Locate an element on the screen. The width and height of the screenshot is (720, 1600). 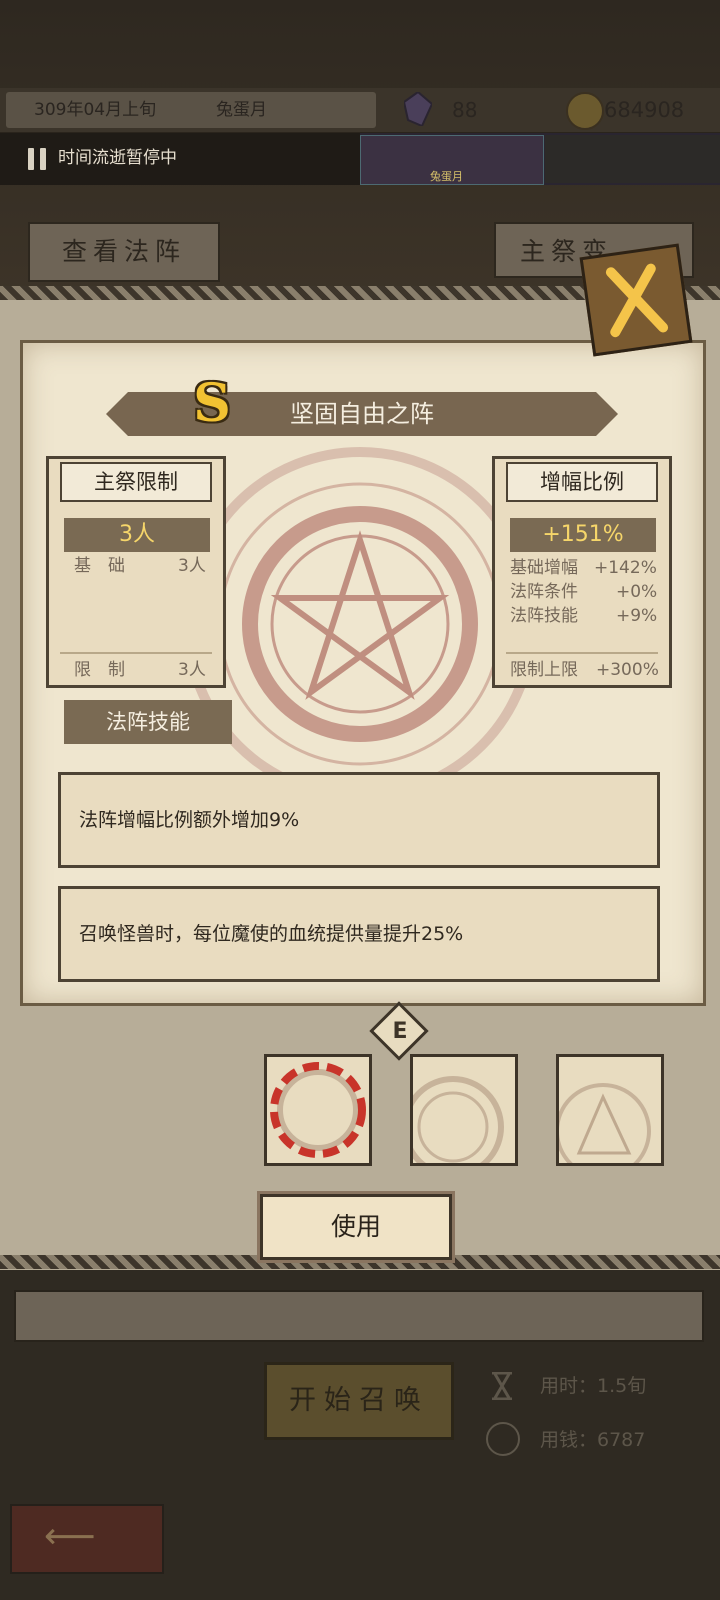
hourglass-icon is located at coordinates (502, 1386).